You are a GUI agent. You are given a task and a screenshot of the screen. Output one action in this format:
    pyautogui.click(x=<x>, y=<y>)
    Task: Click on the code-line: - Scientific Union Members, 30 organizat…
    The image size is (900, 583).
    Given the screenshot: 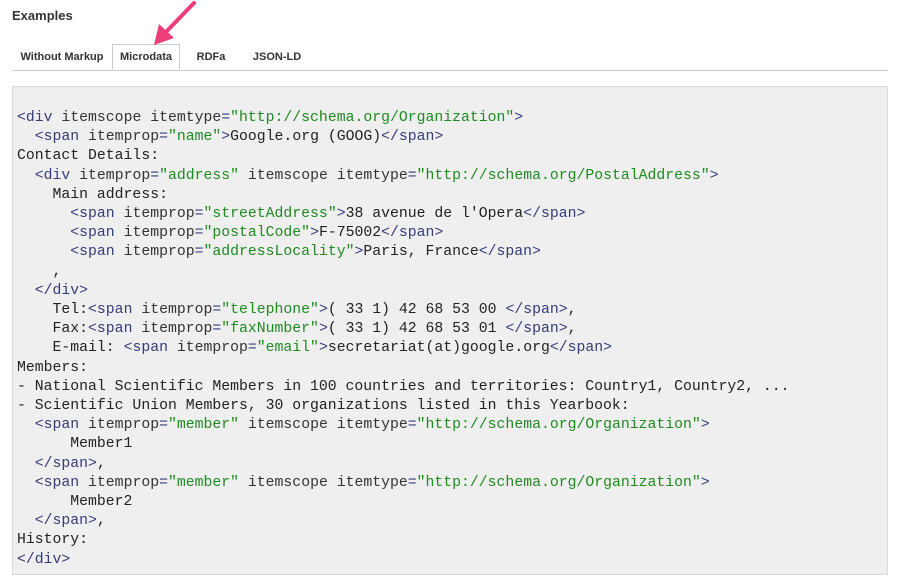 What is the action you would take?
    pyautogui.click(x=403, y=406)
    